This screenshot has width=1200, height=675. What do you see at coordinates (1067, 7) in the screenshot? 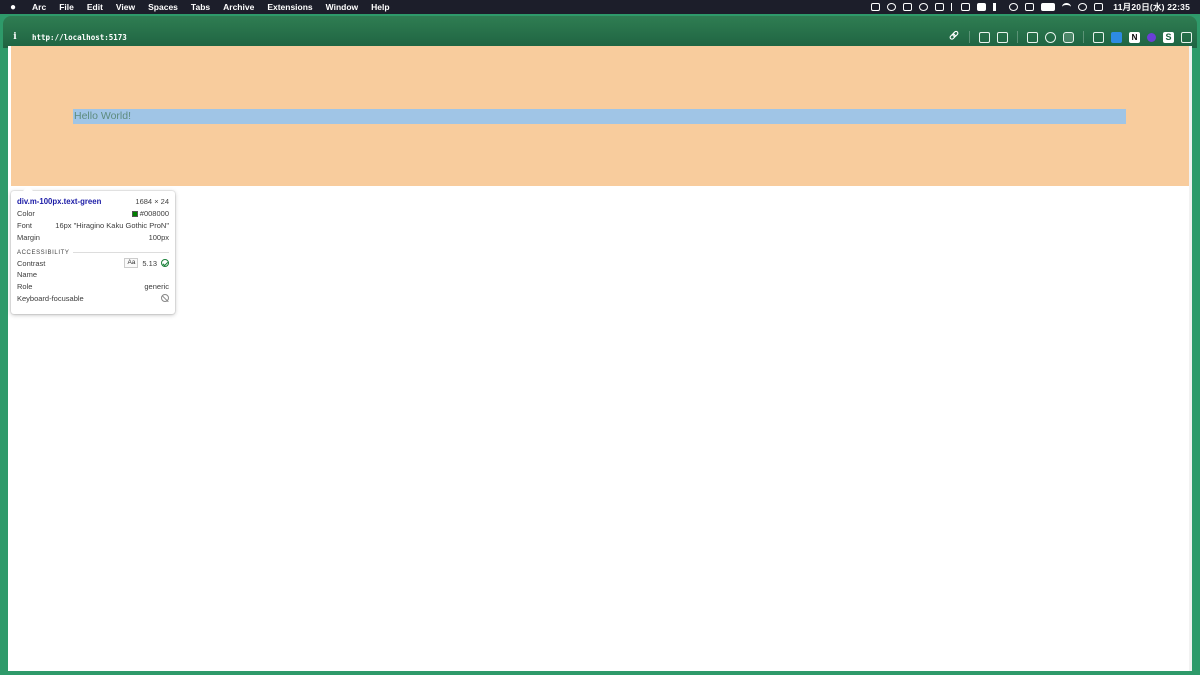
I see `wifi-icon` at bounding box center [1067, 7].